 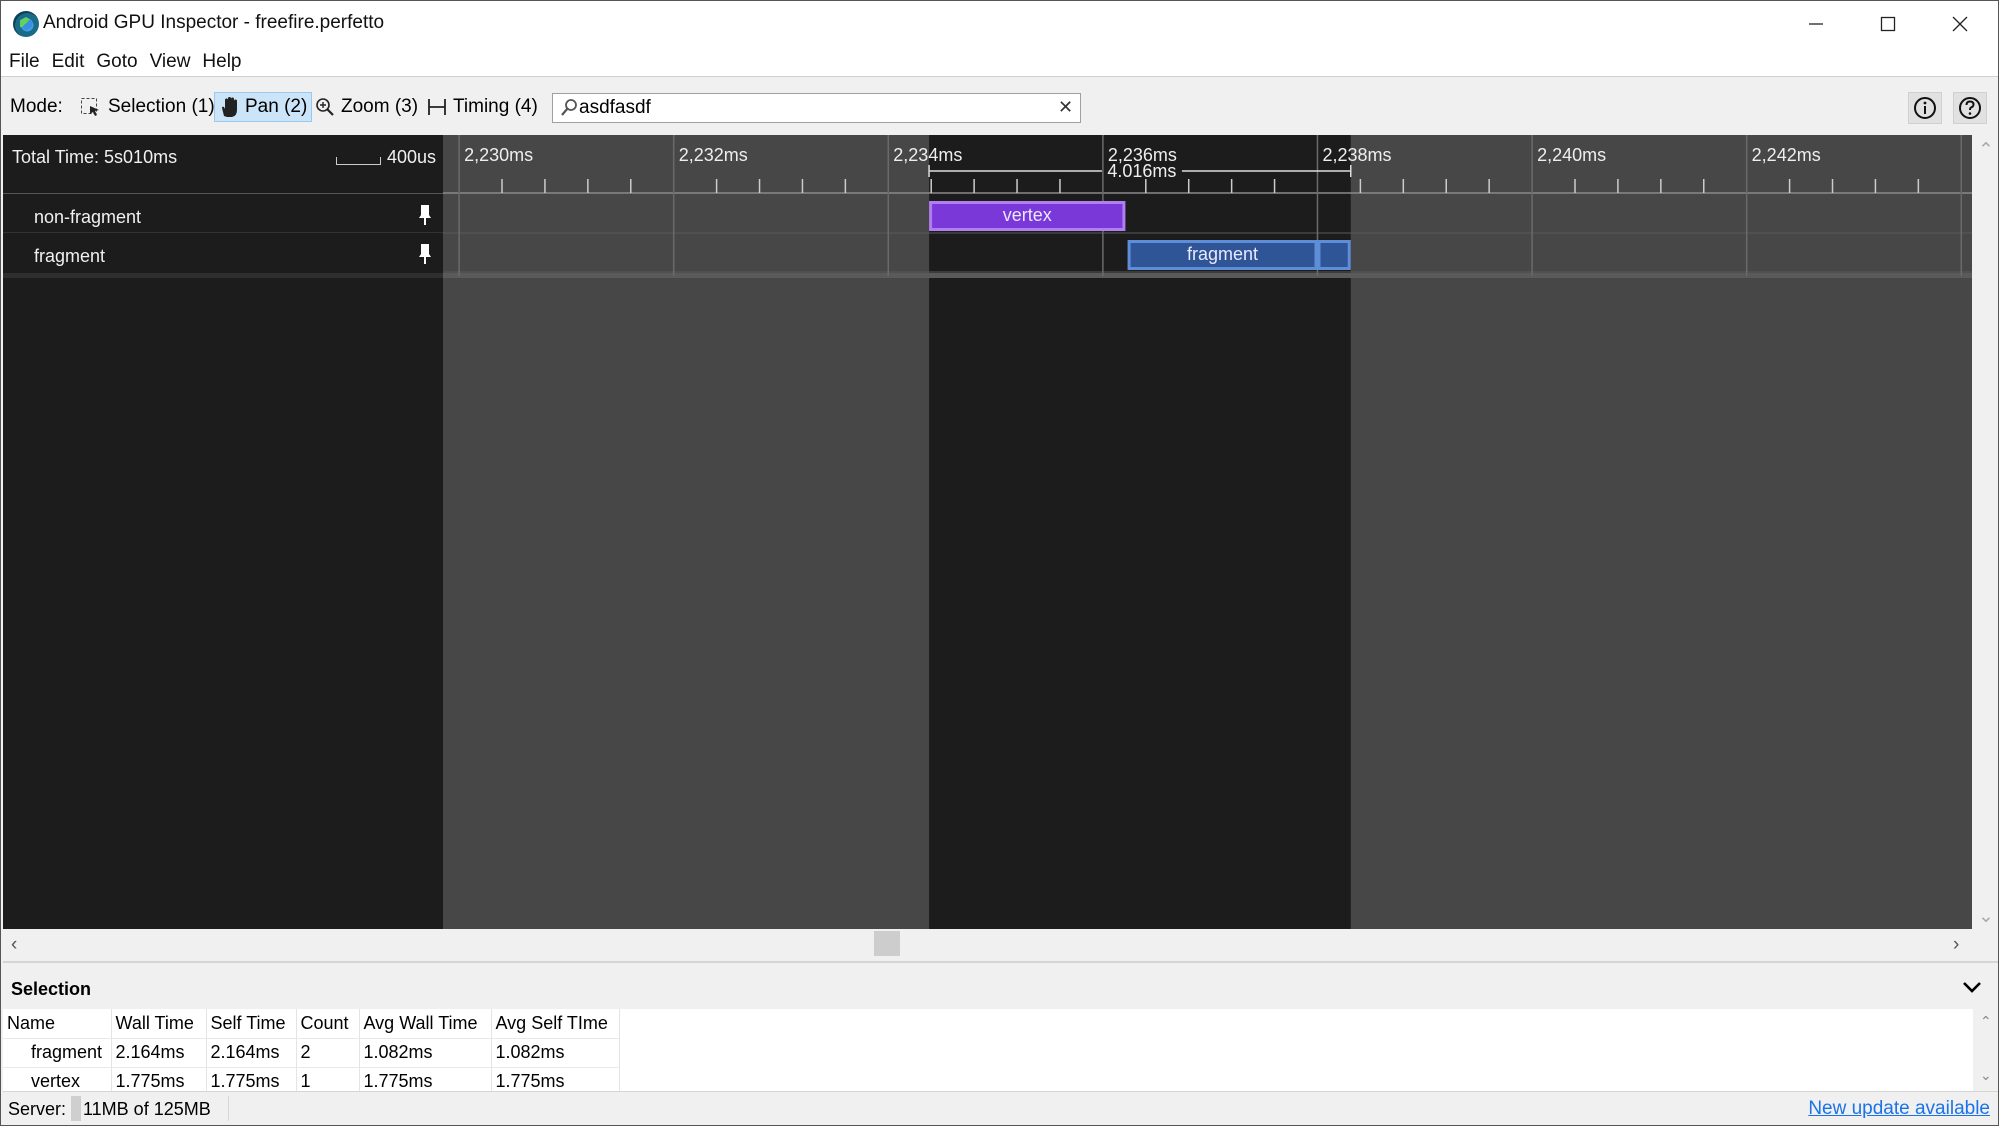 I want to click on cell-name: vertex, so click(x=57, y=1079).